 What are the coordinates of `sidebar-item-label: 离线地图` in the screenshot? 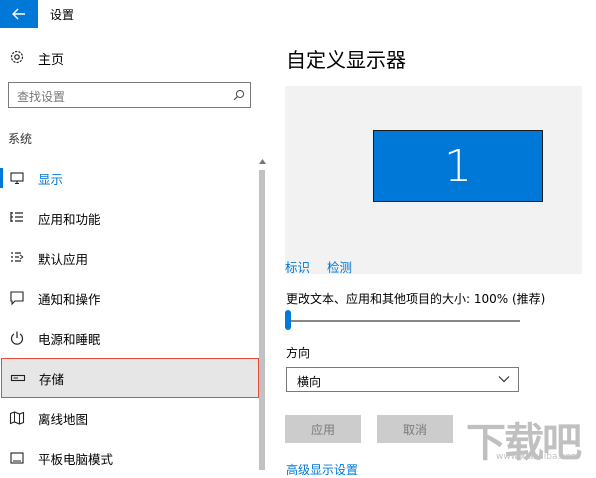 It's located at (63, 419).